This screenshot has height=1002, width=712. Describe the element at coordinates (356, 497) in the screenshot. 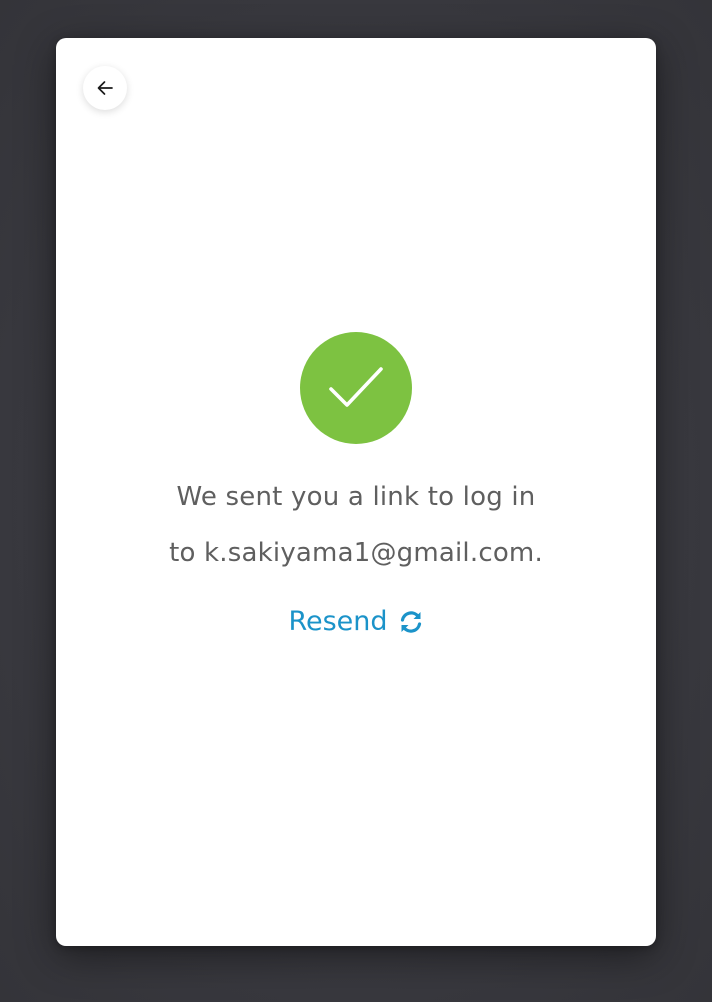

I see `confirmation-message-line1: We sent you a link to log in` at that location.